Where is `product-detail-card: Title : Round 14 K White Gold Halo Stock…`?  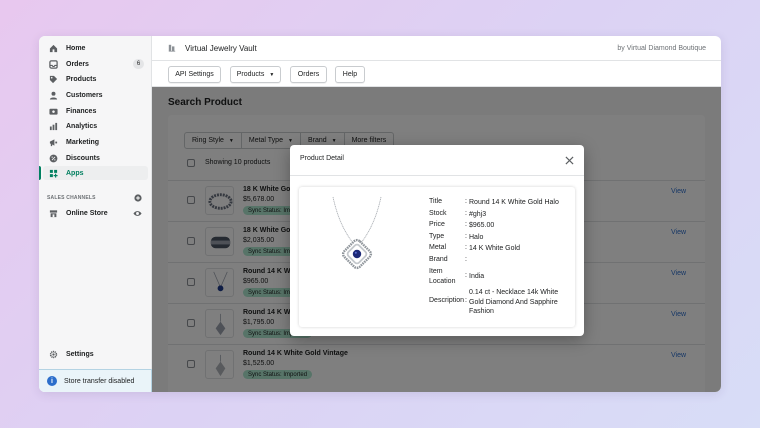 product-detail-card: Title : Round 14 K White Gold Halo Stock… is located at coordinates (437, 257).